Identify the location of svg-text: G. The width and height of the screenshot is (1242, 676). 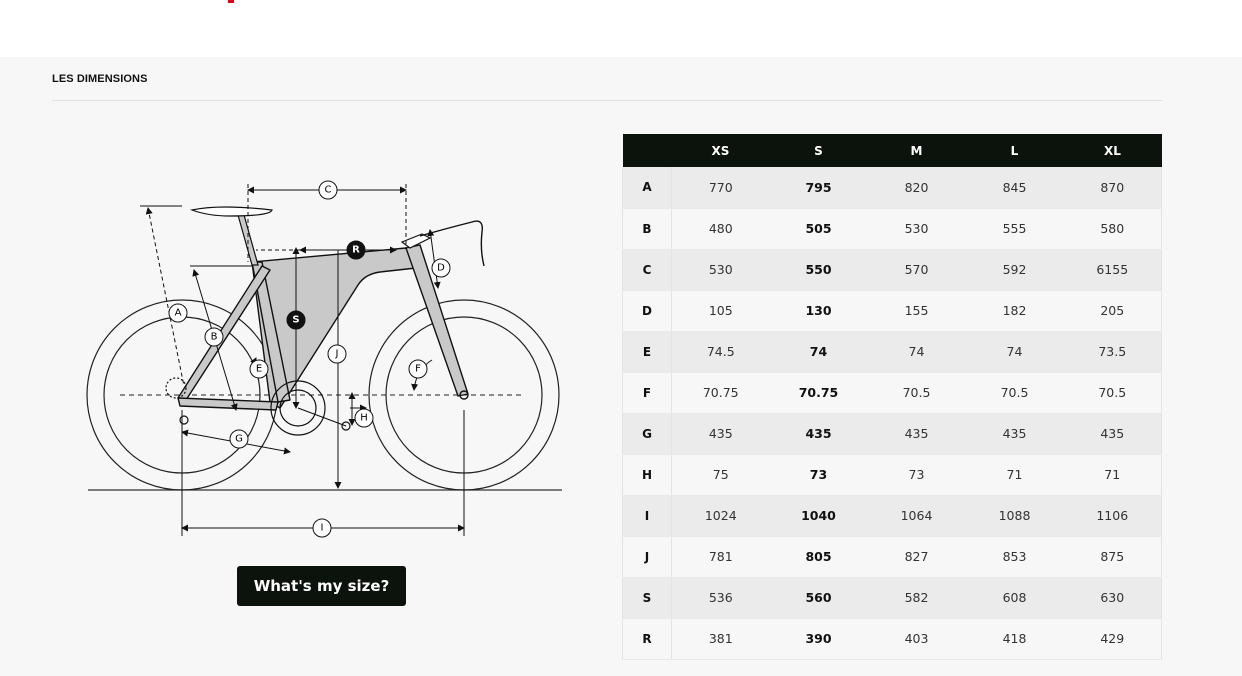
(239, 439).